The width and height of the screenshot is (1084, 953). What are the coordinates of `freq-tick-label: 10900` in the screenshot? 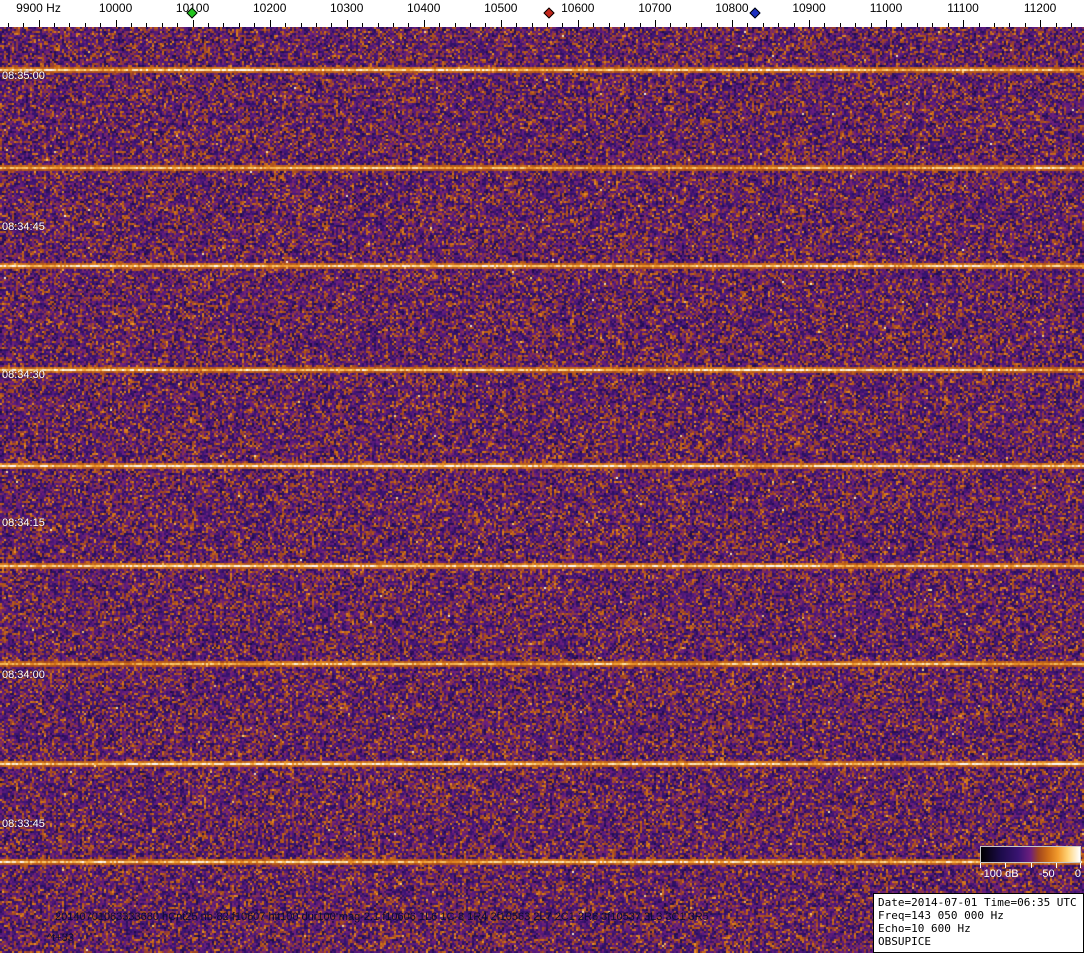 It's located at (809, 8).